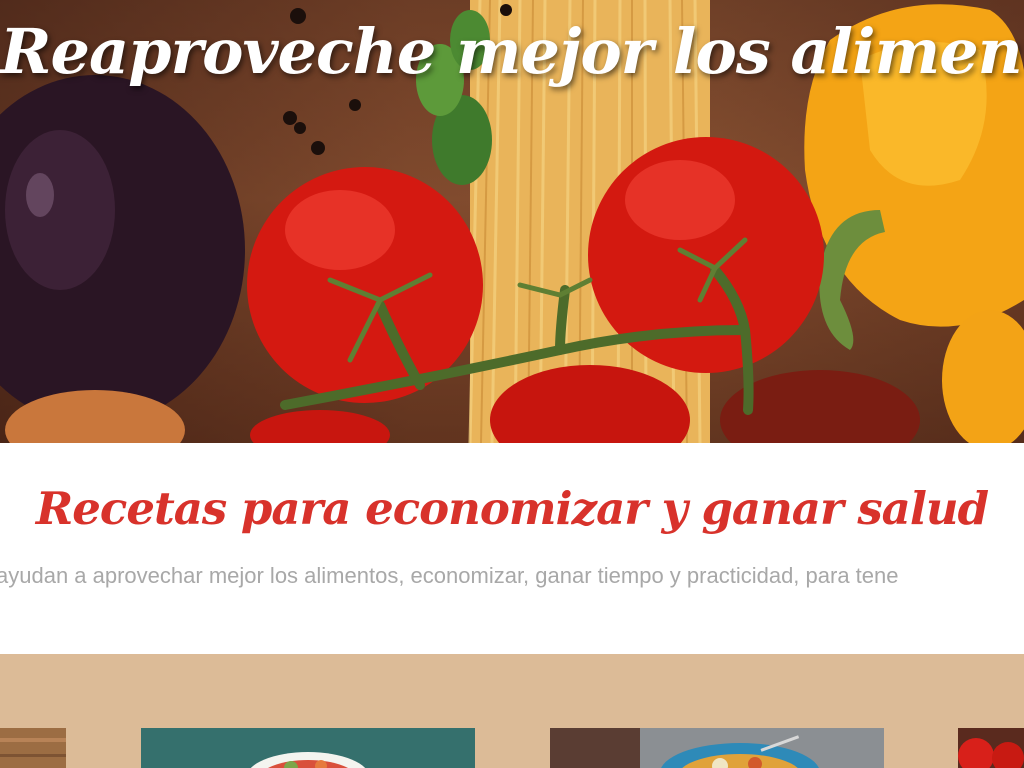  I want to click on section-title: Recetas para economizar y ganar salud, so click(512, 508).